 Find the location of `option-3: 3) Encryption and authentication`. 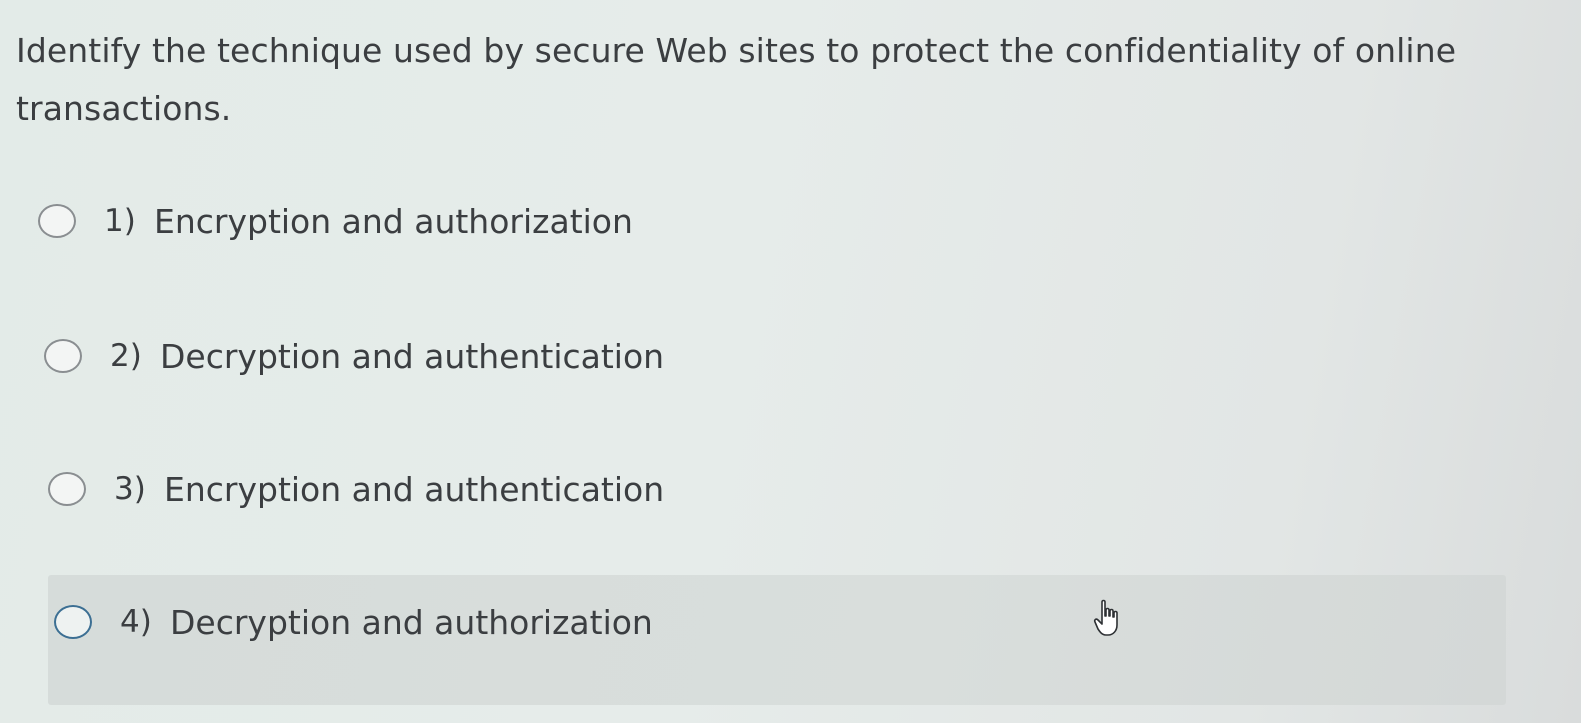

option-3: 3) Encryption and authentication is located at coordinates (356, 489).